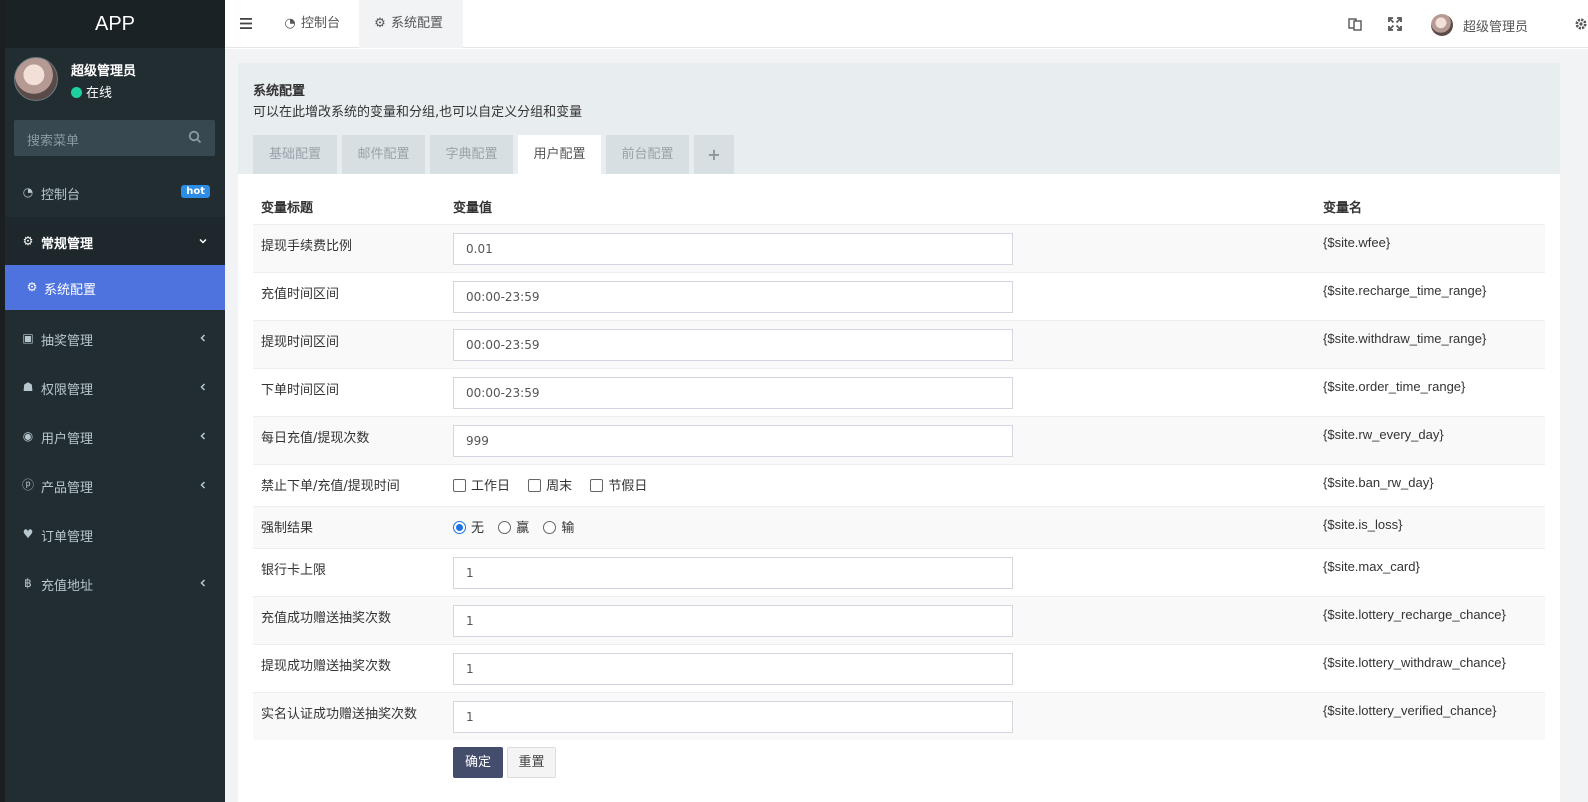  I want to click on value-input: 999, so click(733, 440).